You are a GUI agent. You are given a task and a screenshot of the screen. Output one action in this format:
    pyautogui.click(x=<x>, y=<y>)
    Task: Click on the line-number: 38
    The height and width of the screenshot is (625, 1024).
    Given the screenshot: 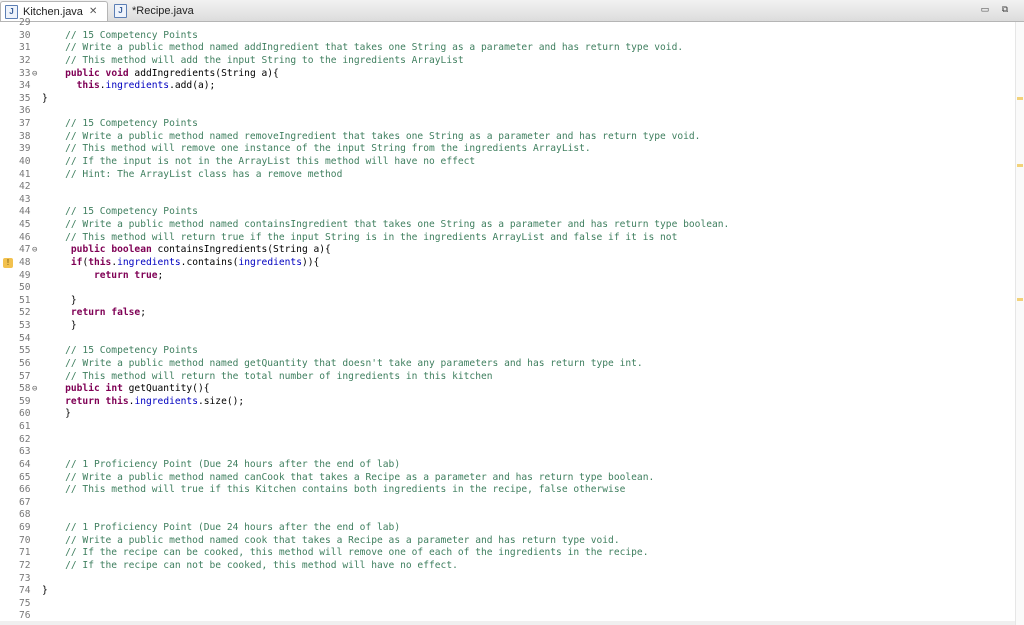 What is the action you would take?
    pyautogui.click(x=25, y=136)
    